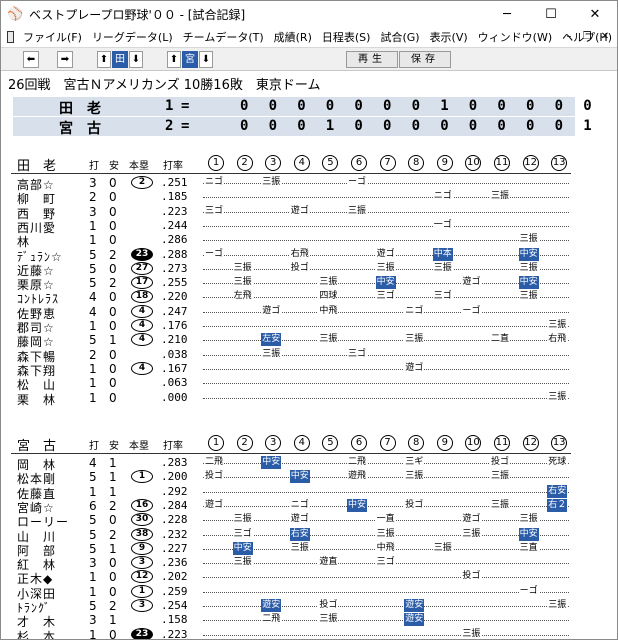 The image size is (618, 640). I want to click on next-arrow-button: ➡, so click(65, 59).